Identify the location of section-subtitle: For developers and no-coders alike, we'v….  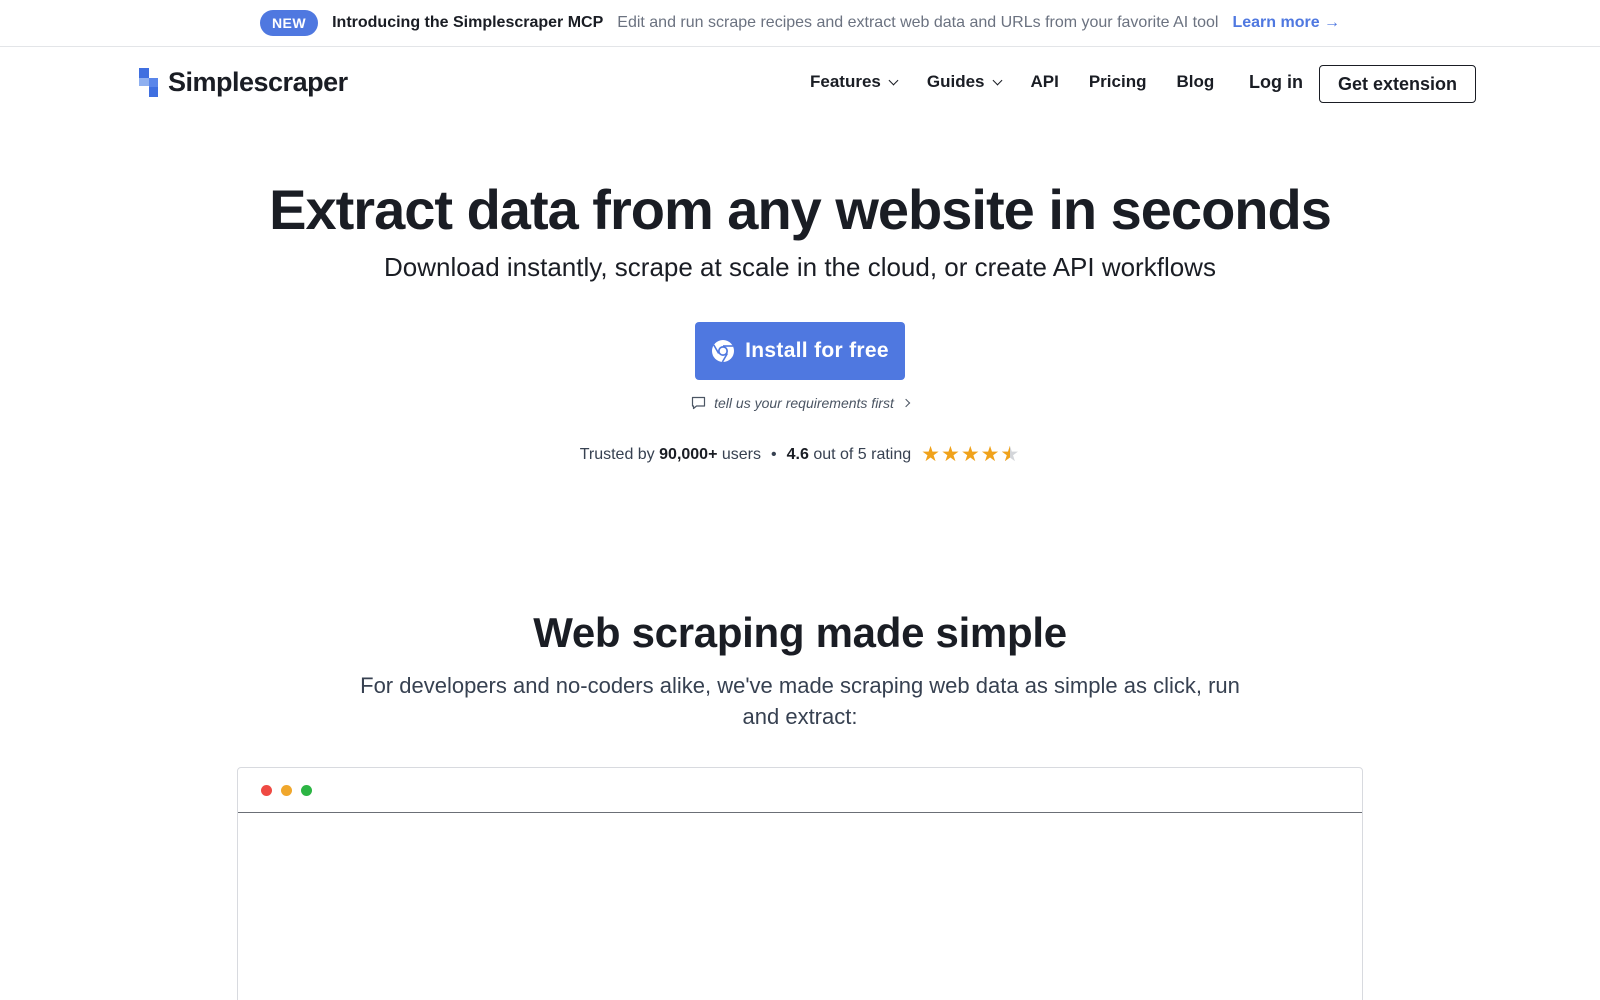
(800, 701).